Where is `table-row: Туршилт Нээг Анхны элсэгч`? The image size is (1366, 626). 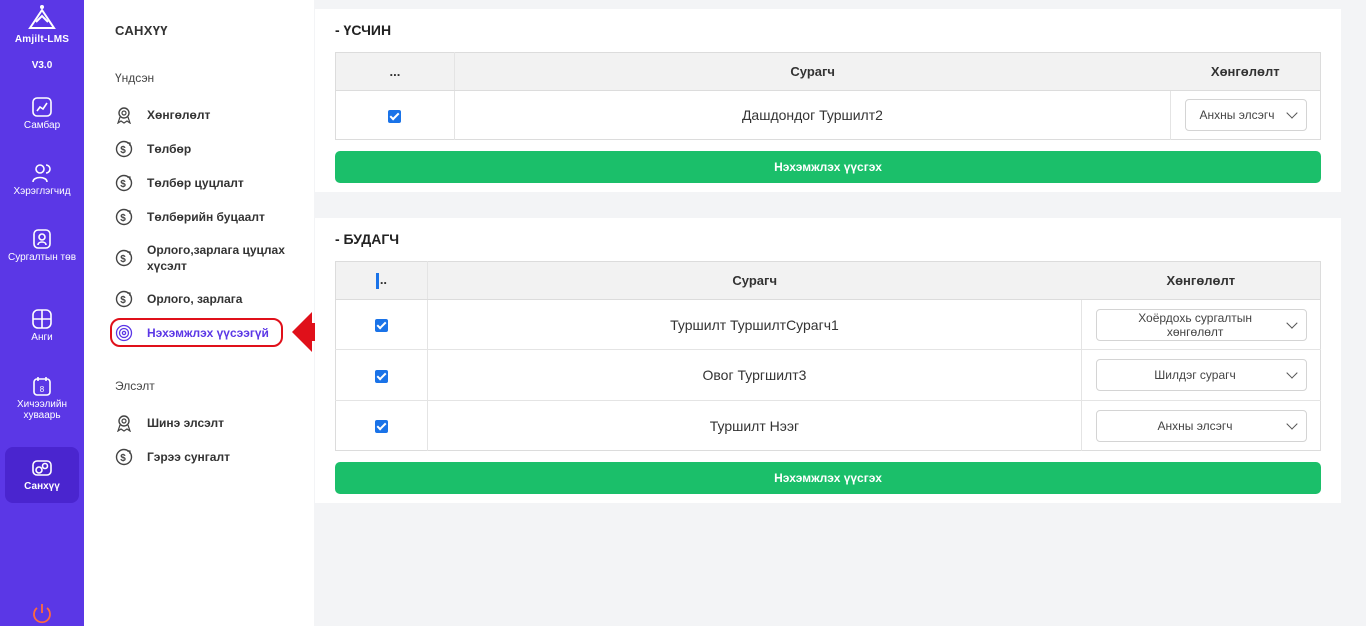
table-row: Туршилт Нээг Анхны элсэгч is located at coordinates (828, 425).